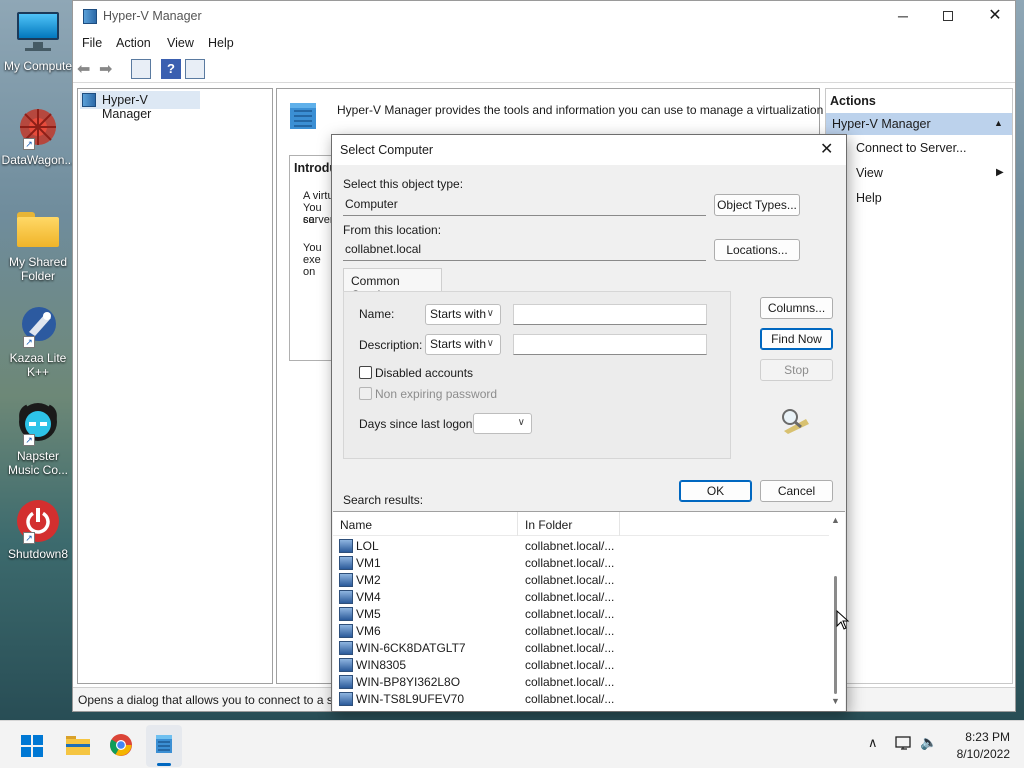 The width and height of the screenshot is (1024, 768). Describe the element at coordinates (998, 123) in the screenshot. I see `collapse-arrow-icon: ▲` at that location.